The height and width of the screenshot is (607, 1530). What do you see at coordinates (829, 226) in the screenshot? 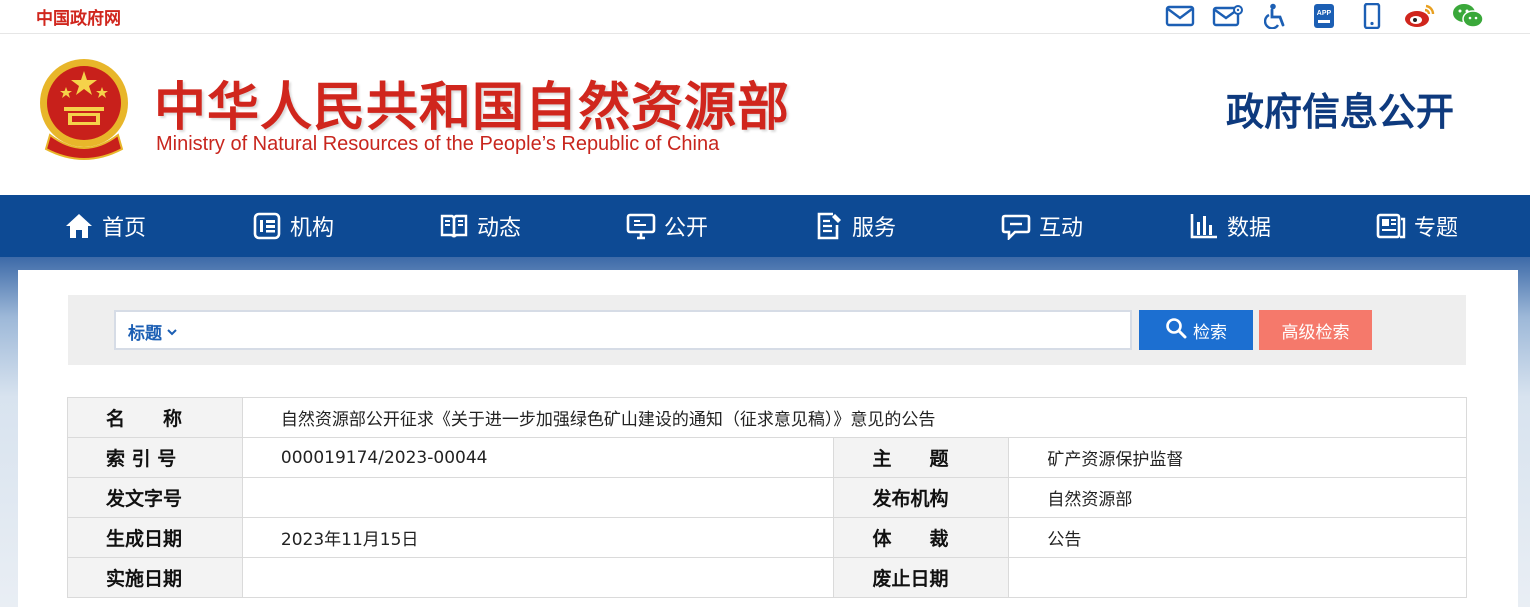
I see `form-icon` at bounding box center [829, 226].